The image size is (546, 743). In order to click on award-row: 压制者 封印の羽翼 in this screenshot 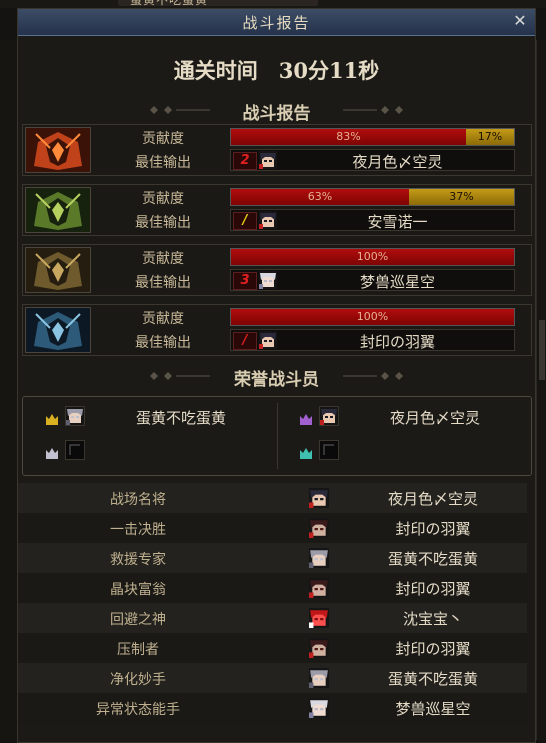, I will do `click(272, 648)`.